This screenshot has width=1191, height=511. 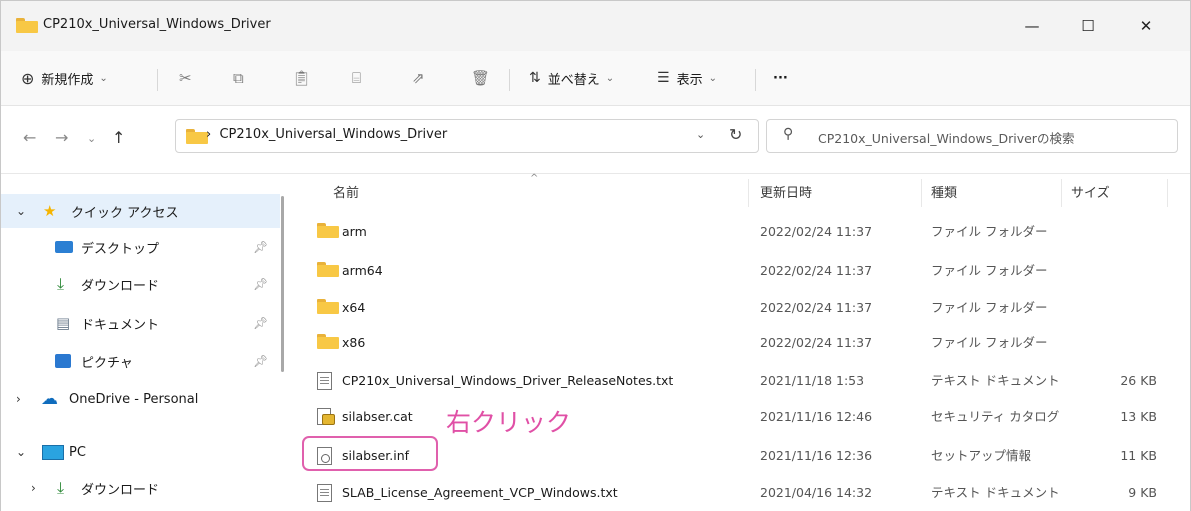 What do you see at coordinates (981, 455) in the screenshot?
I see `file-type: セットアップ情報` at bounding box center [981, 455].